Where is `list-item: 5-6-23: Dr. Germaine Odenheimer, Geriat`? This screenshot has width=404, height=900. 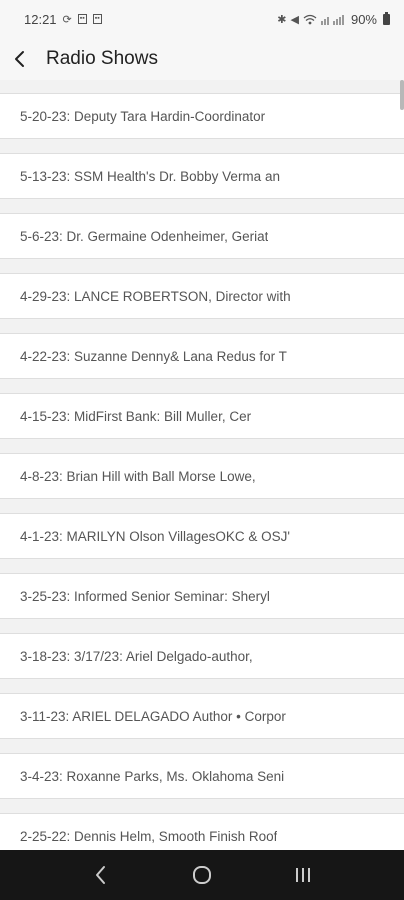 list-item: 5-6-23: Dr. Germaine Odenheimer, Geriat is located at coordinates (202, 236).